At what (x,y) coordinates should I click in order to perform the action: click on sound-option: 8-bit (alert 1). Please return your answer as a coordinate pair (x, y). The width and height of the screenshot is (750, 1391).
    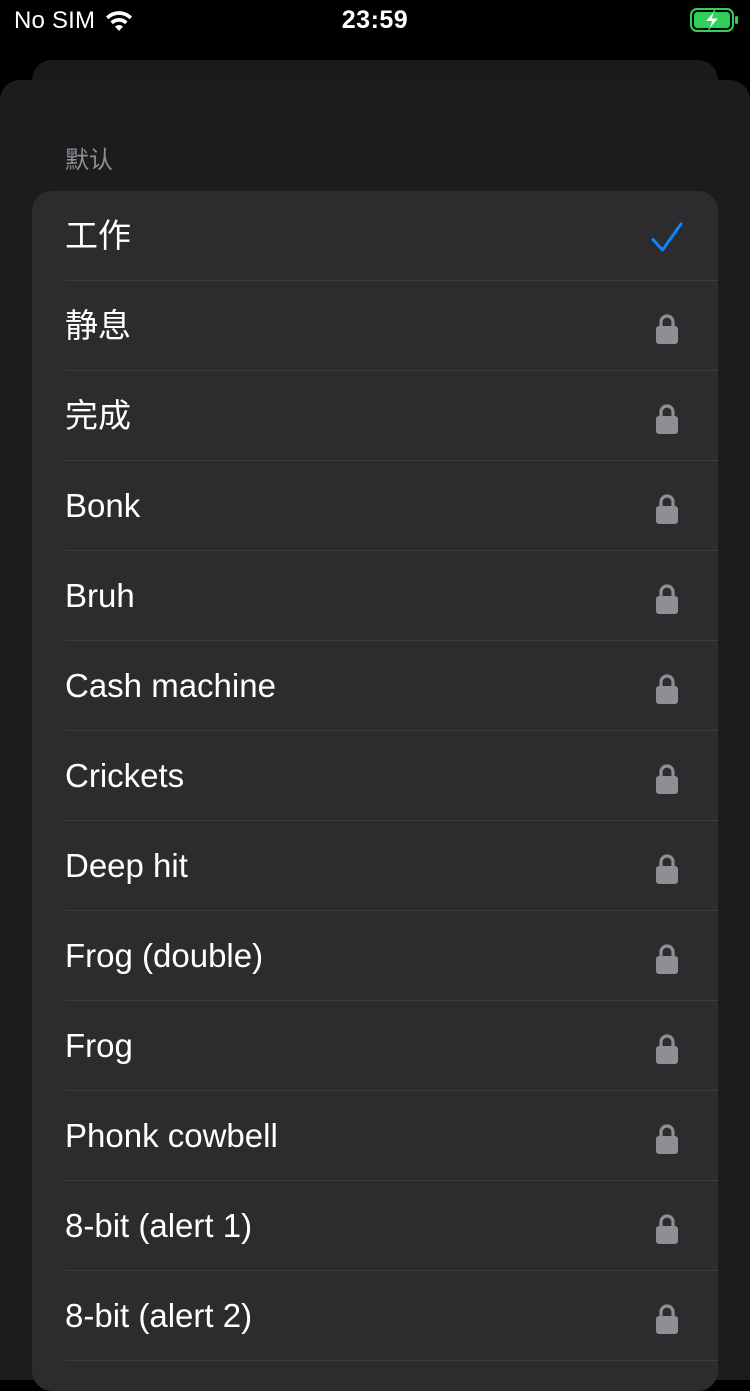
    Looking at the image, I should click on (375, 1226).